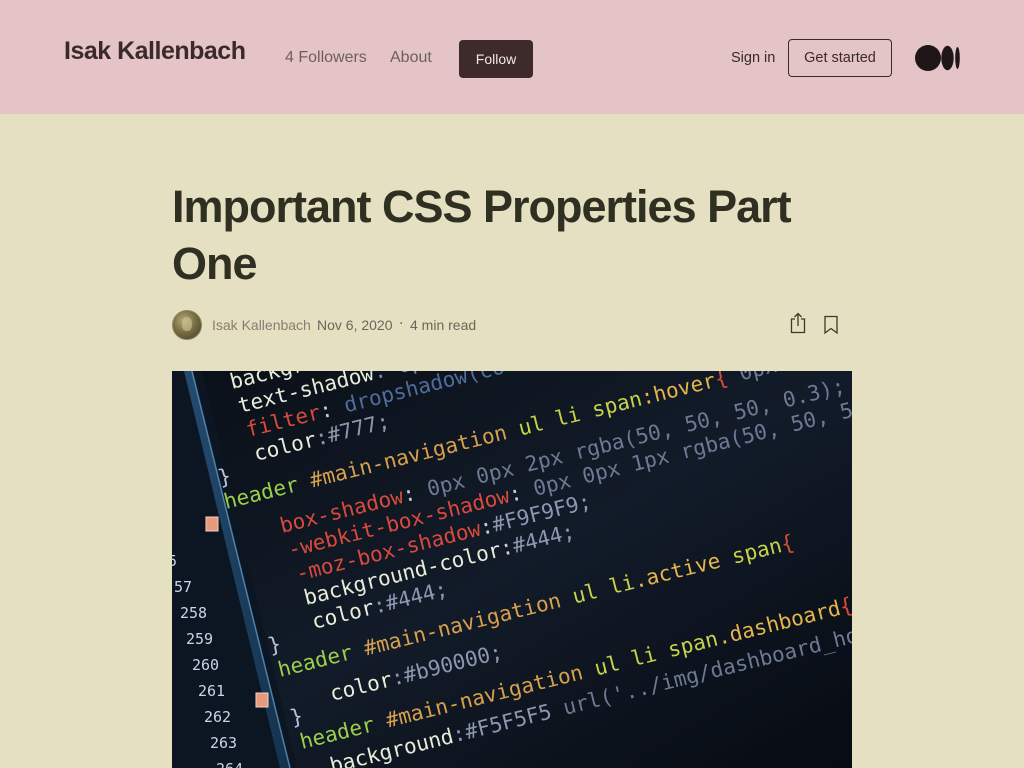 The image size is (1024, 768). I want to click on line-number: 264, so click(229, 764).